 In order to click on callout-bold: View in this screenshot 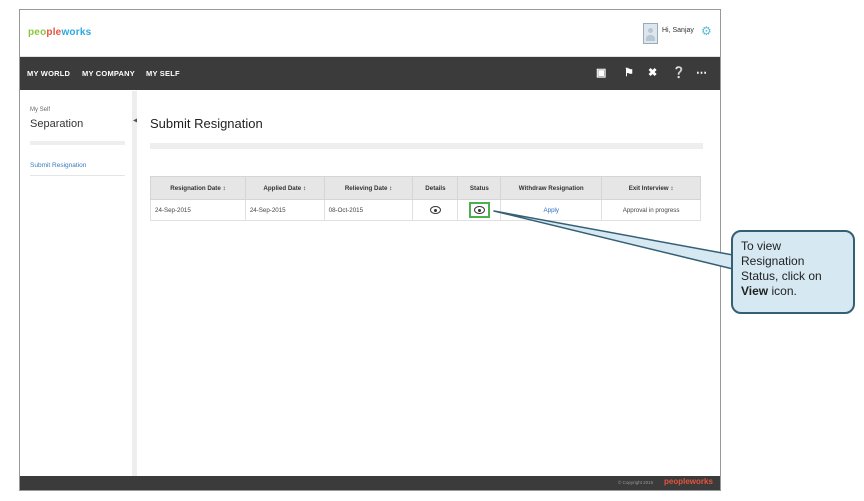, I will do `click(755, 291)`.